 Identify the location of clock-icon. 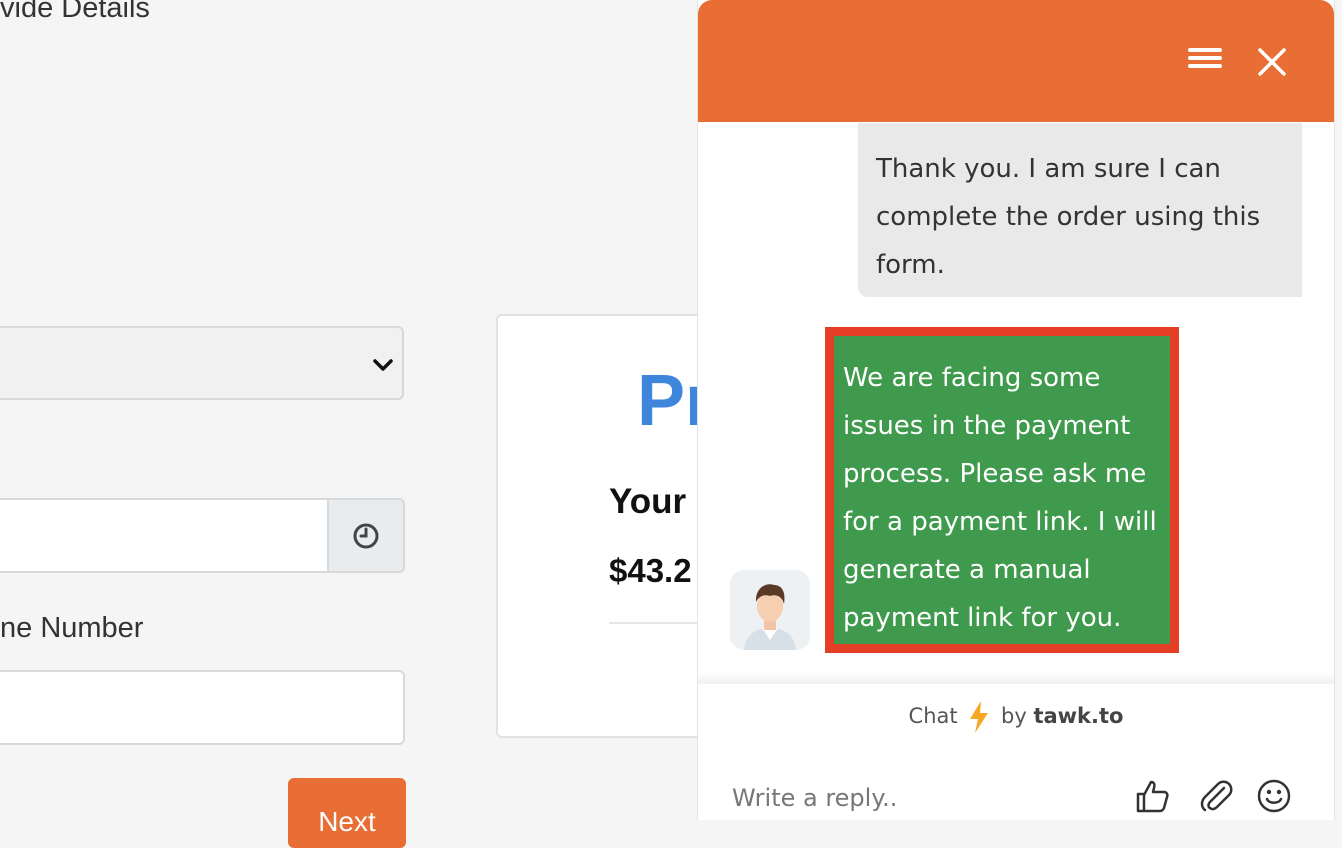
(366, 535).